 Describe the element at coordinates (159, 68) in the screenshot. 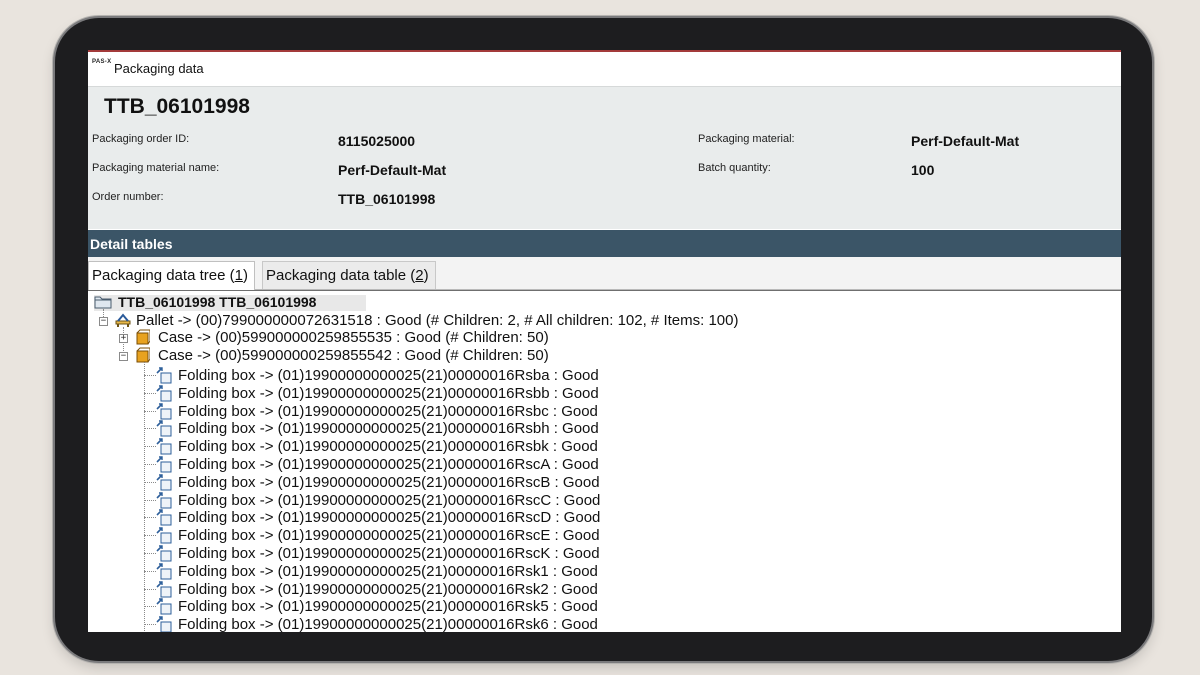

I see `window-title: Packaging data` at that location.